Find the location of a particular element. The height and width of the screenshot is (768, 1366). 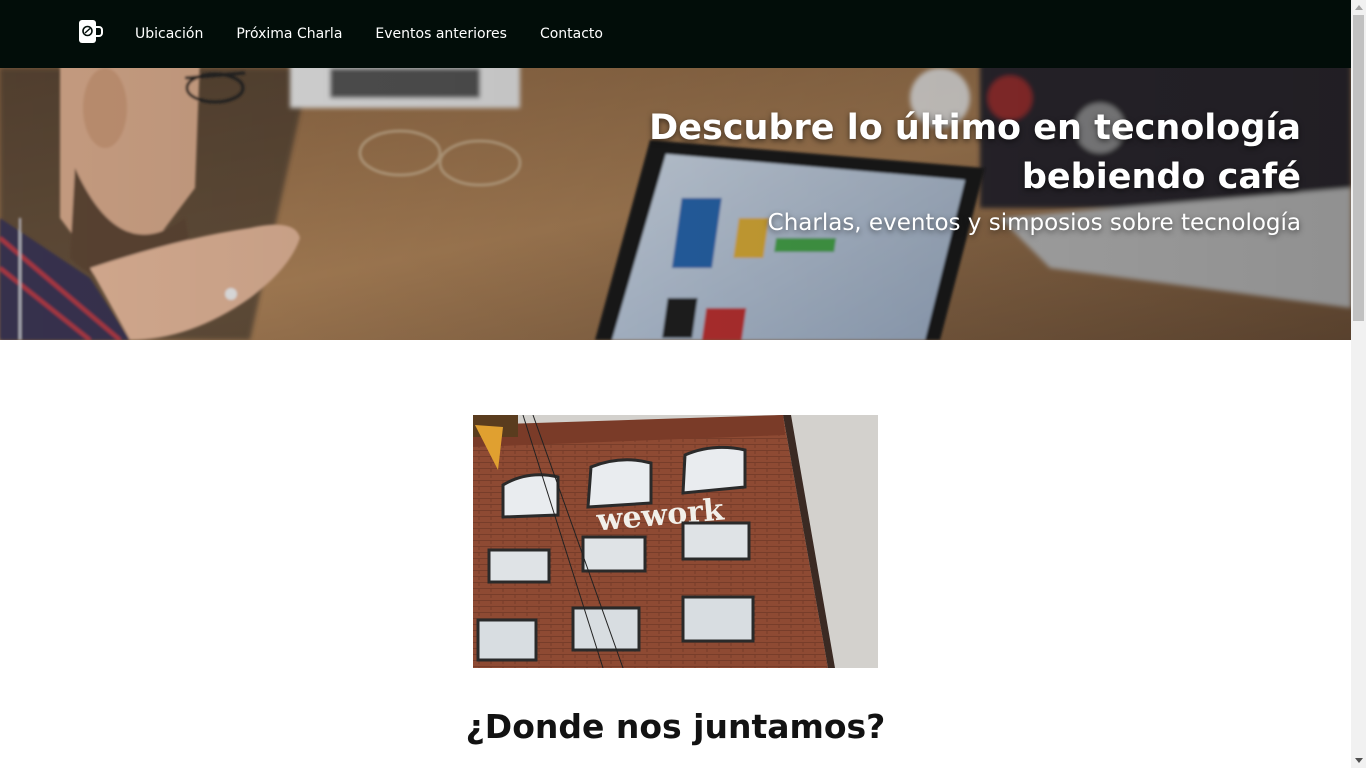

nav-link-proxima-charla: Próxima Charla is located at coordinates (289, 34).